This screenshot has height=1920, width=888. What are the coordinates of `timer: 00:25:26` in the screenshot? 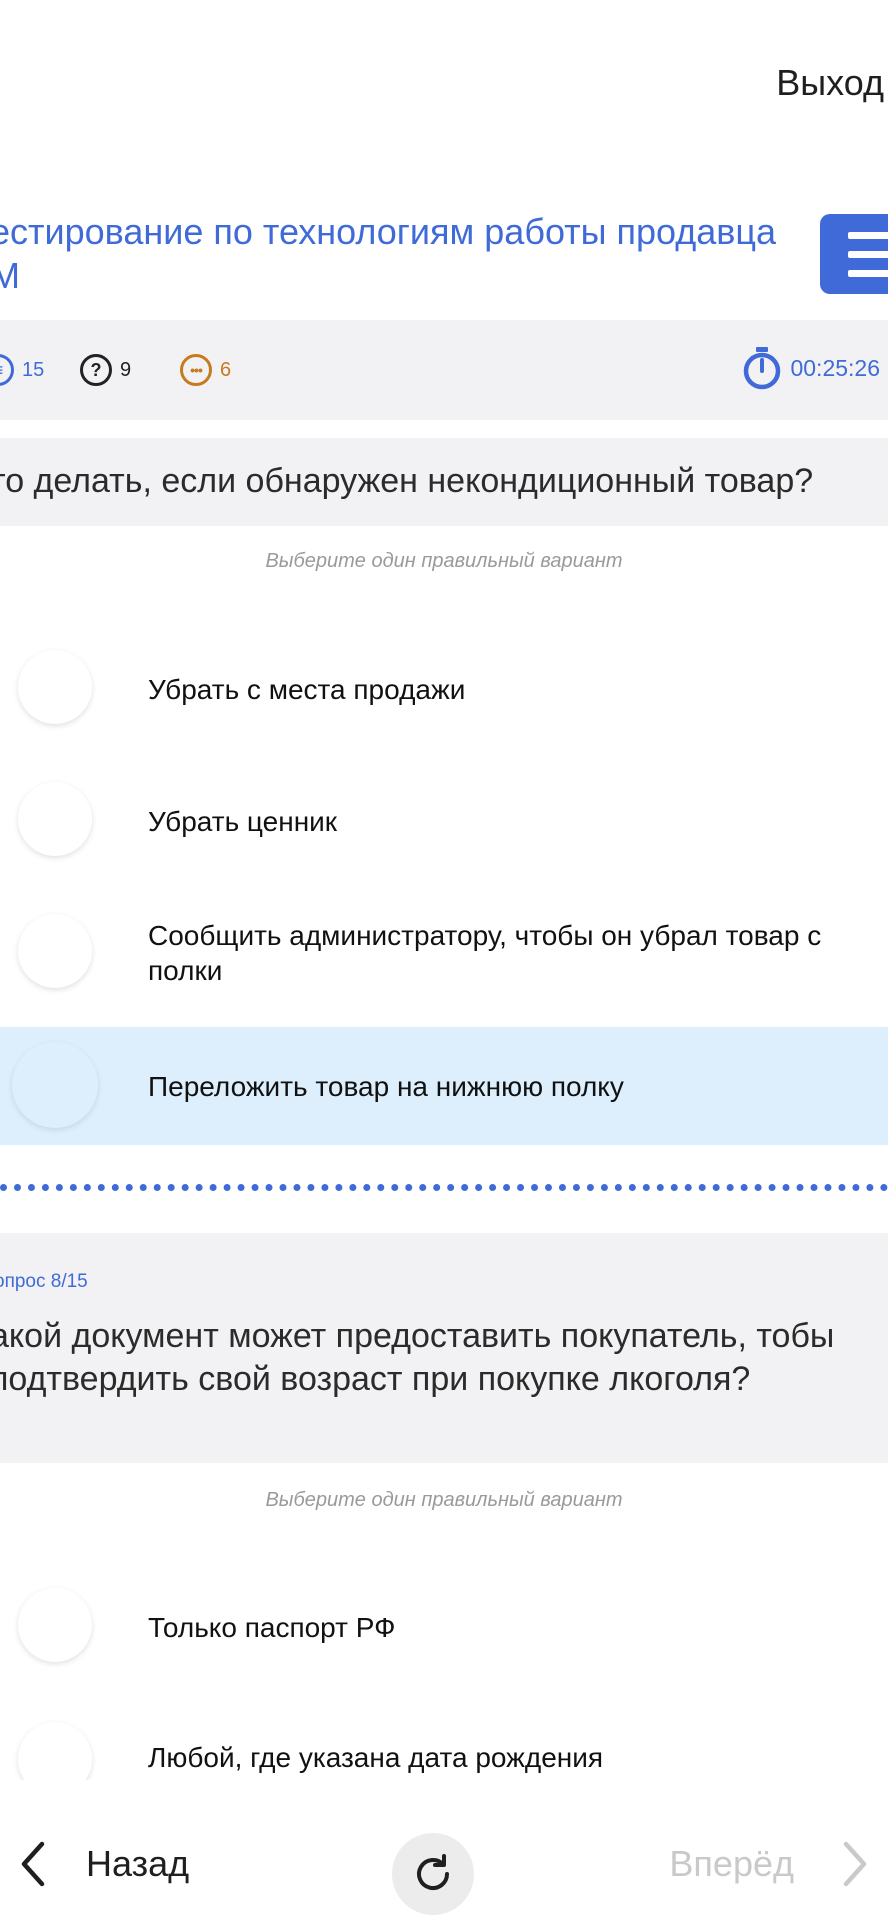 It's located at (811, 368).